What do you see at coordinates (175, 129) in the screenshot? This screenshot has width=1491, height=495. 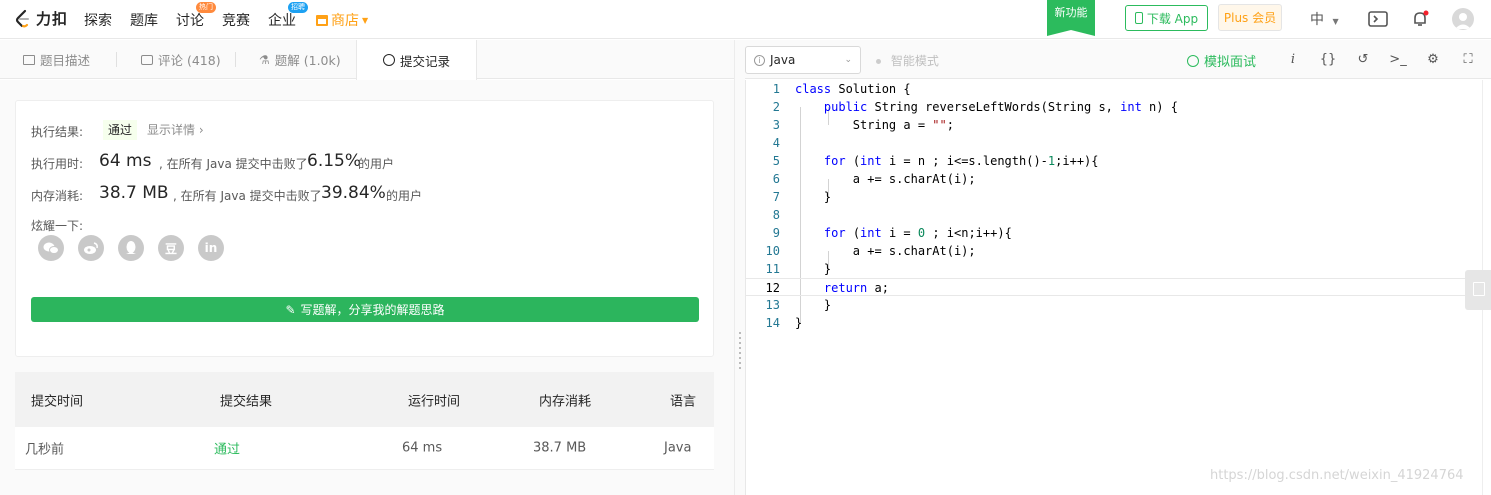 I see `show-details-link: 显示详情 ›` at bounding box center [175, 129].